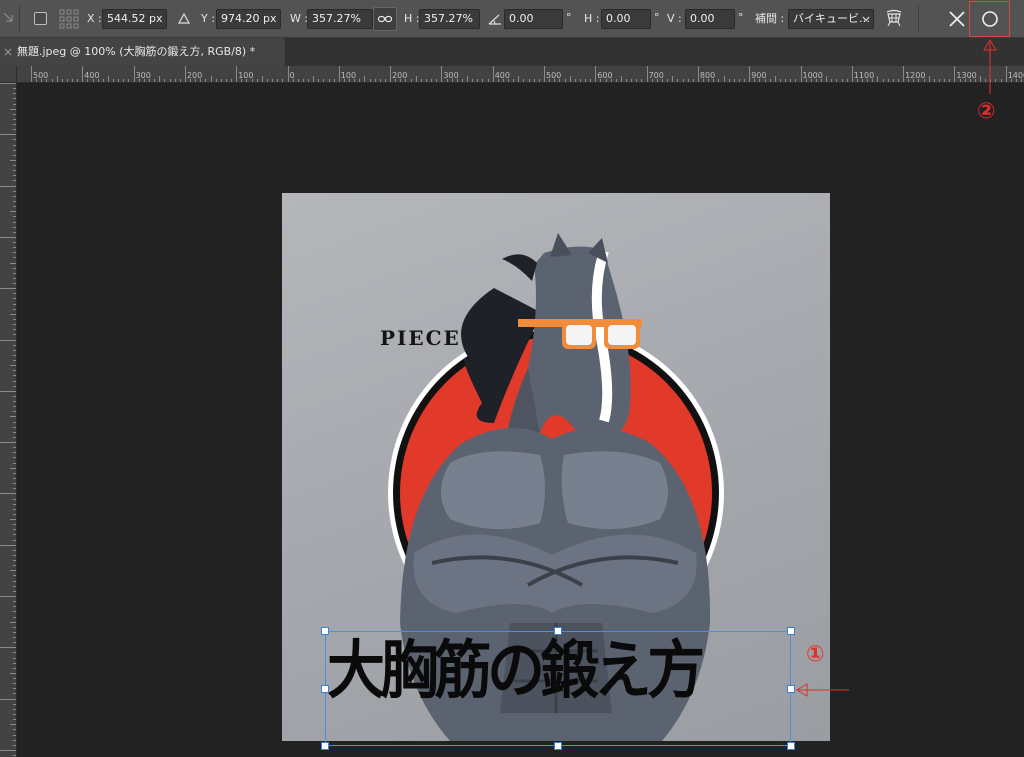  Describe the element at coordinates (340, 19) in the screenshot. I see `width-field: 357.27%` at that location.